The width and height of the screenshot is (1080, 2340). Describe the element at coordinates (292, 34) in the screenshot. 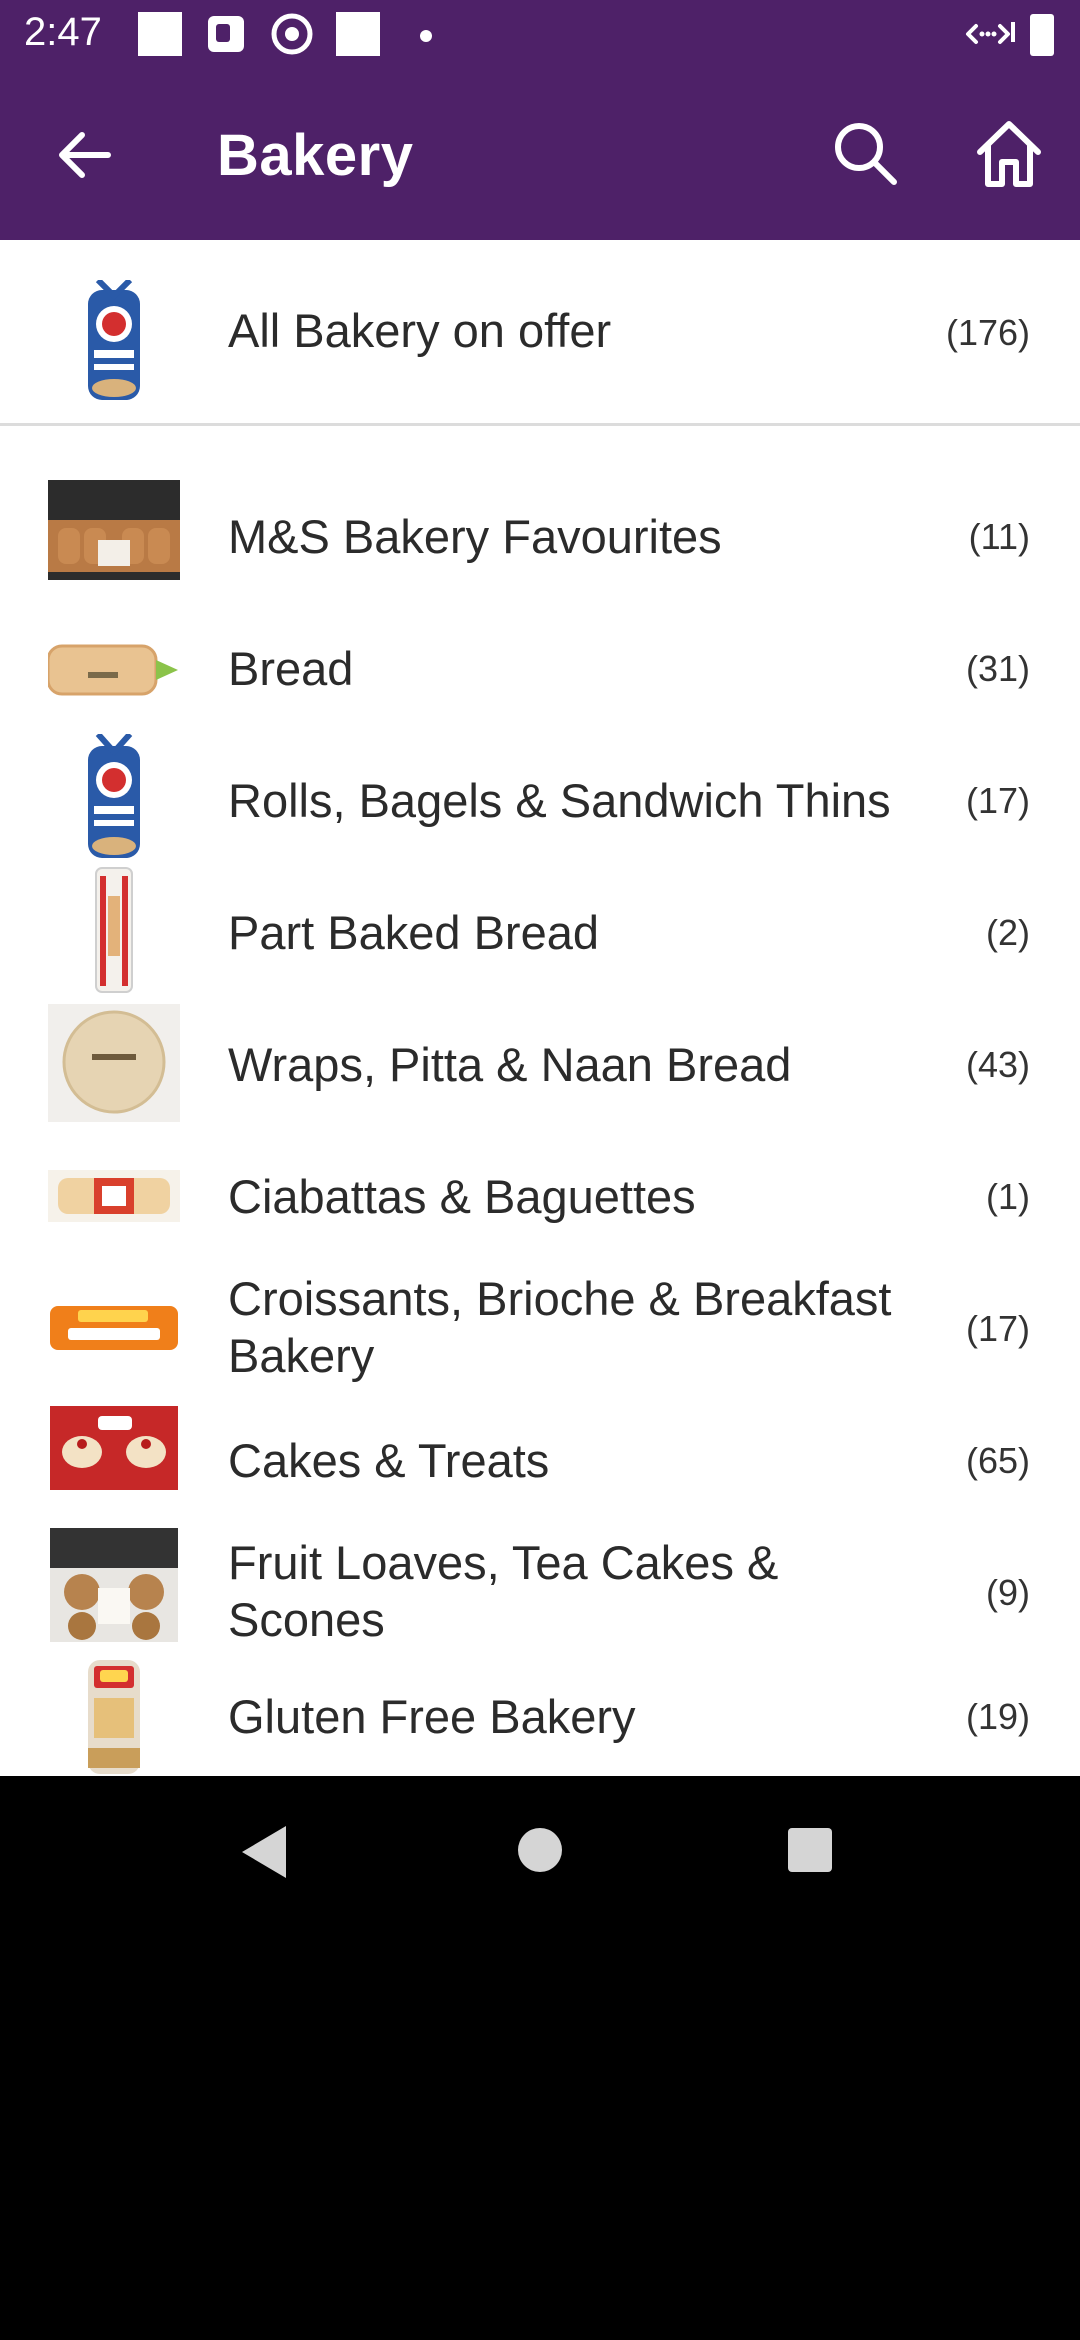

I see `target-app-icon` at that location.